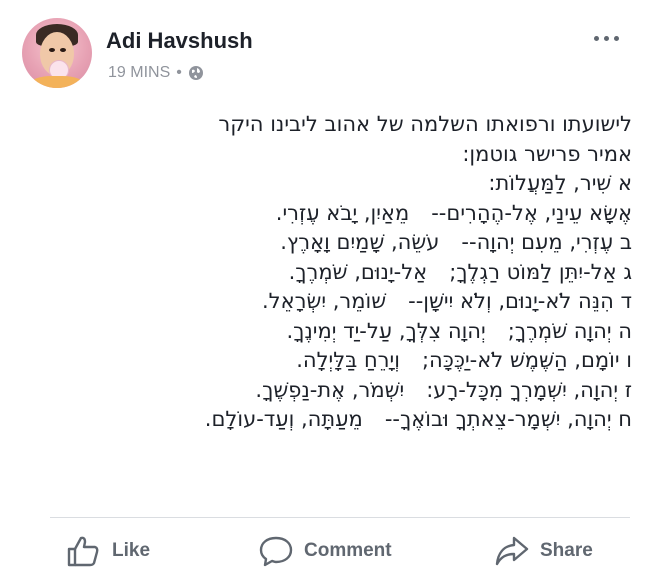 This screenshot has height=577, width=650. What do you see at coordinates (342, 212) in the screenshot?
I see `verse-part: מֵאַיִן, יָבֹא עֶזְרִי.` at bounding box center [342, 212].